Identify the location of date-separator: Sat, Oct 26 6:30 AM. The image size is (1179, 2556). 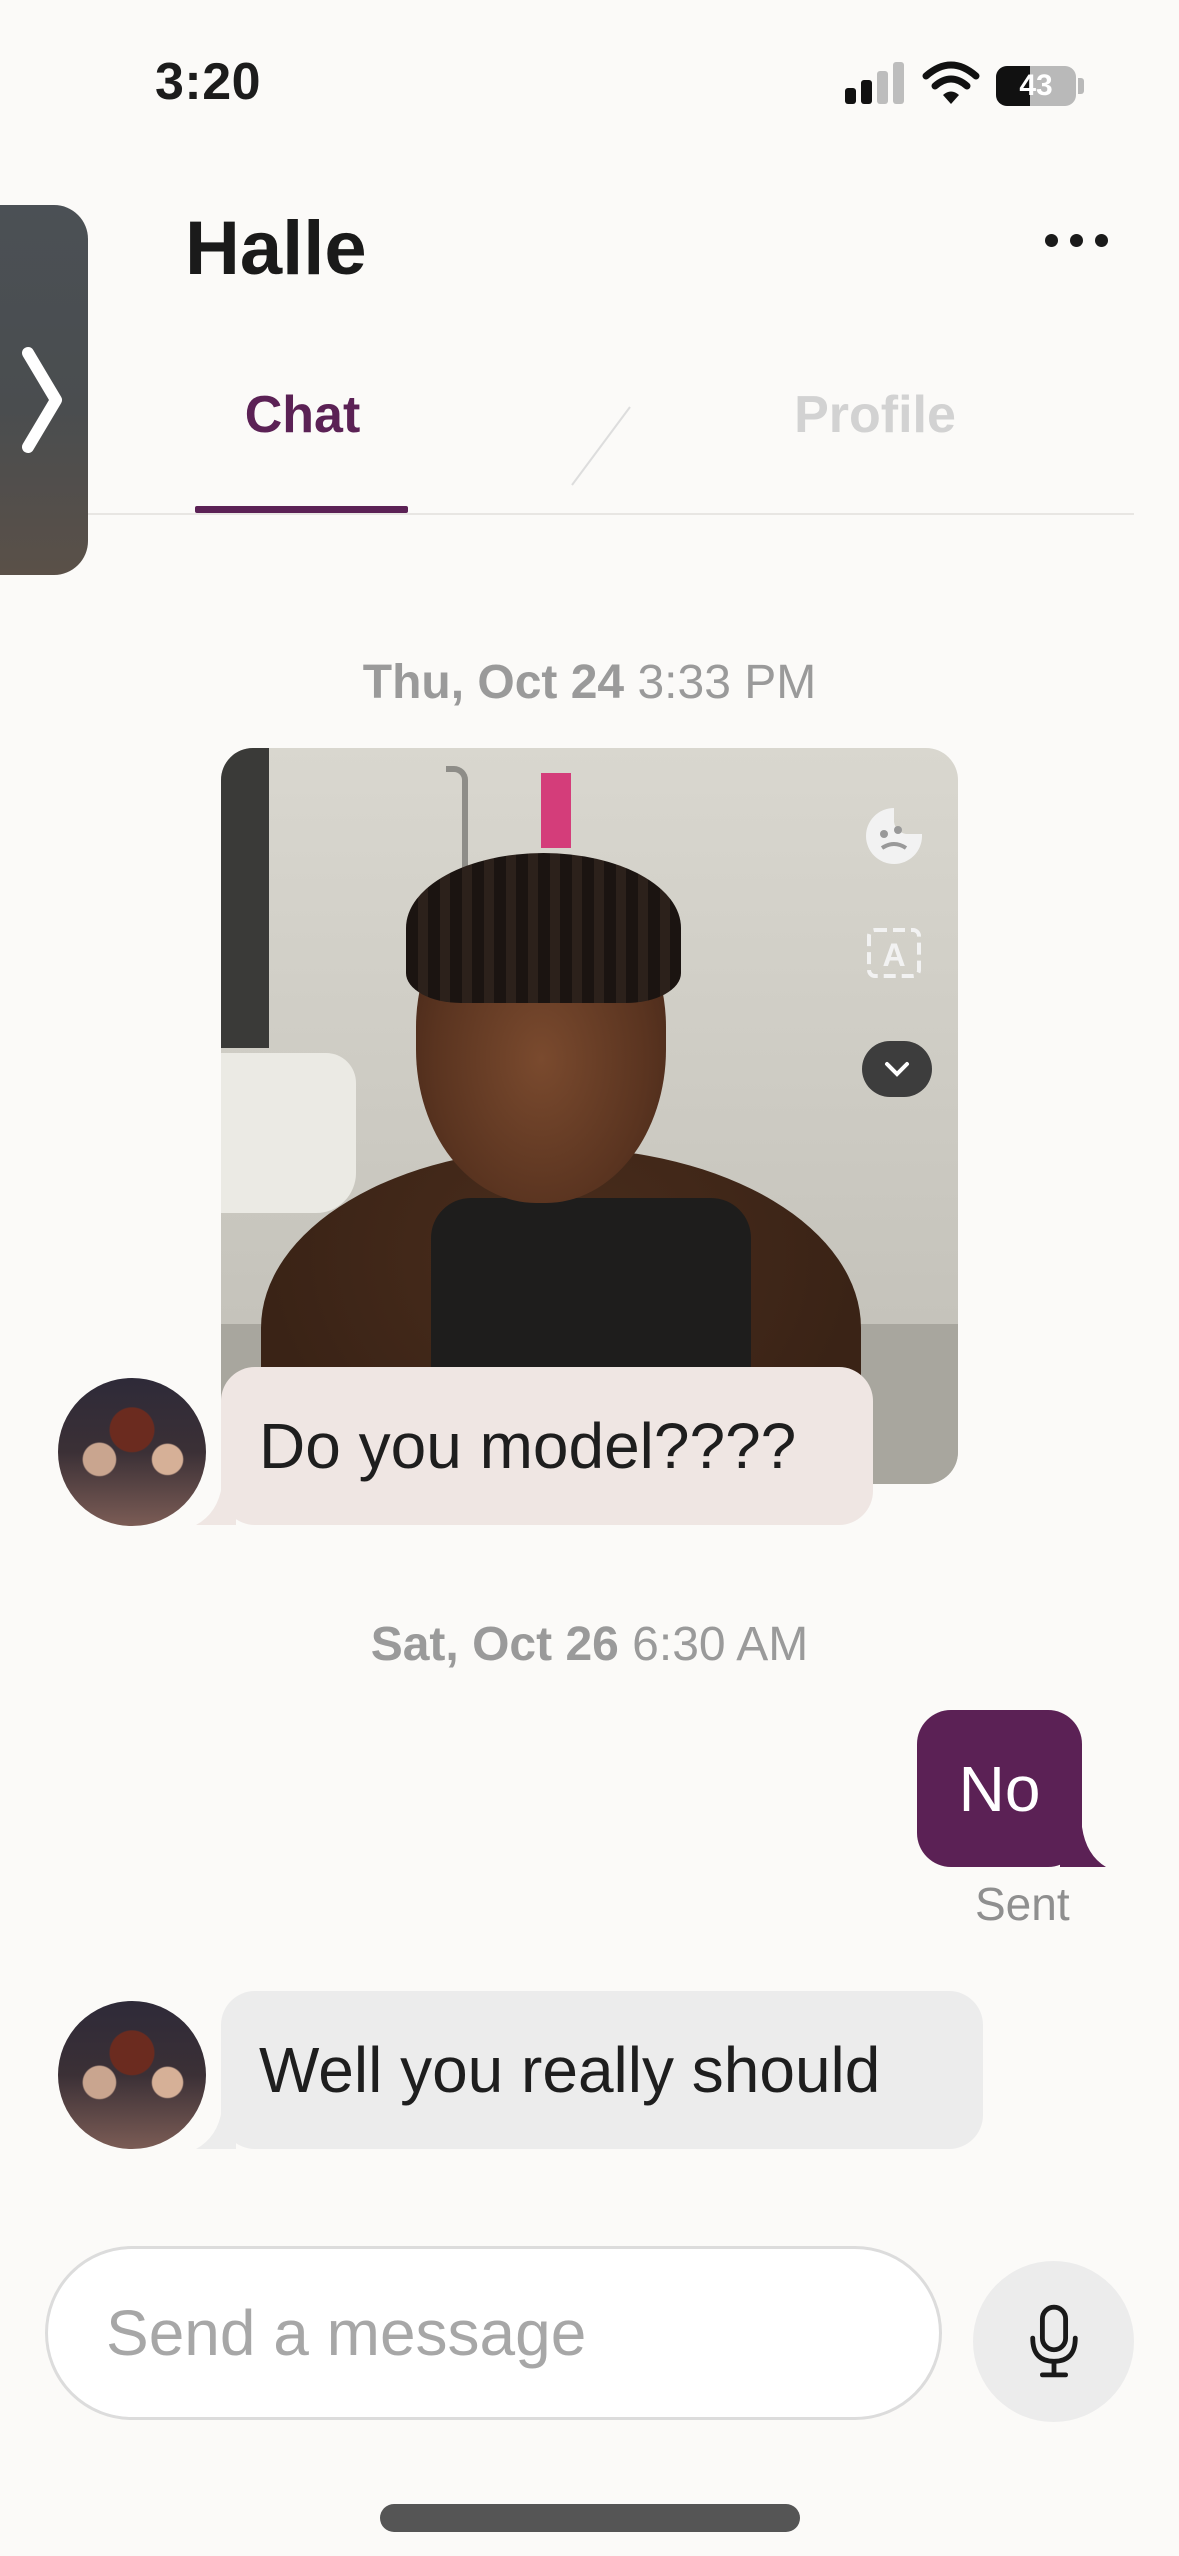
(589, 1644).